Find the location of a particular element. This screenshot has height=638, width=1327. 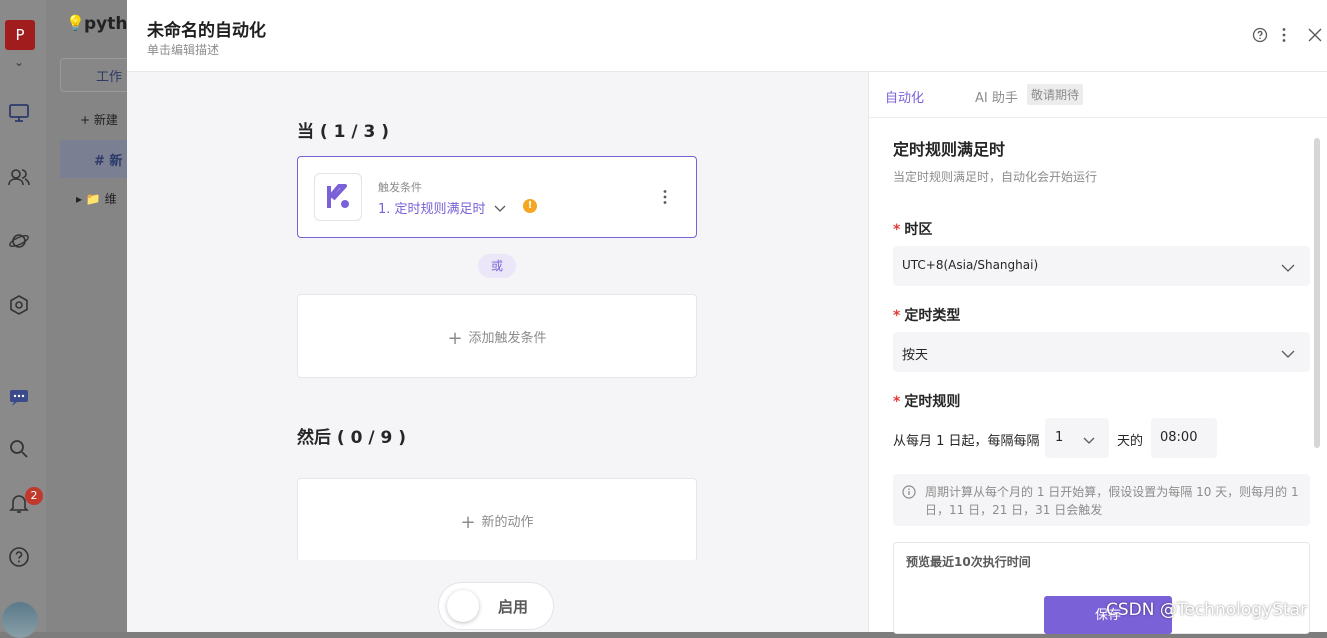

app-sidebar-rail: P ⌄ 2 is located at coordinates (23, 319).